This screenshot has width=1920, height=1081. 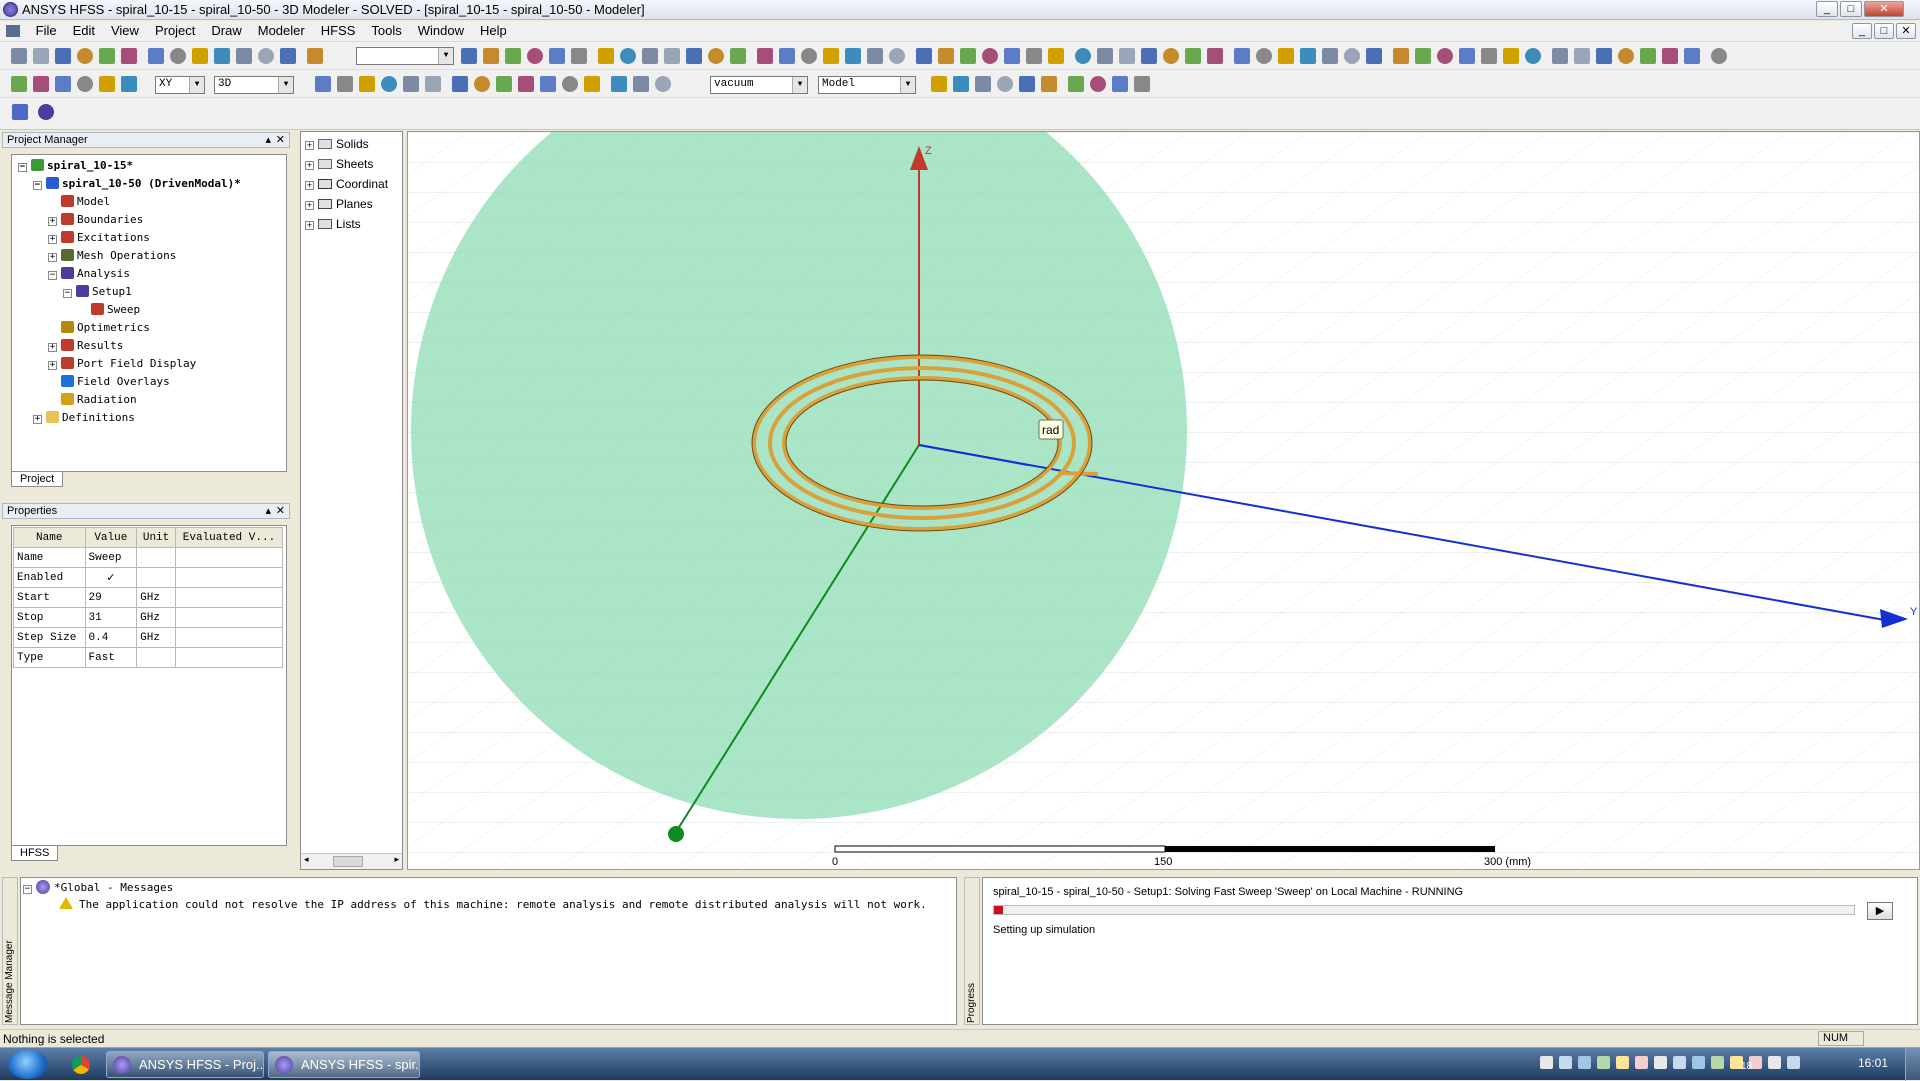 I want to click on menu-hfss: HFSS, so click(x=338, y=30).